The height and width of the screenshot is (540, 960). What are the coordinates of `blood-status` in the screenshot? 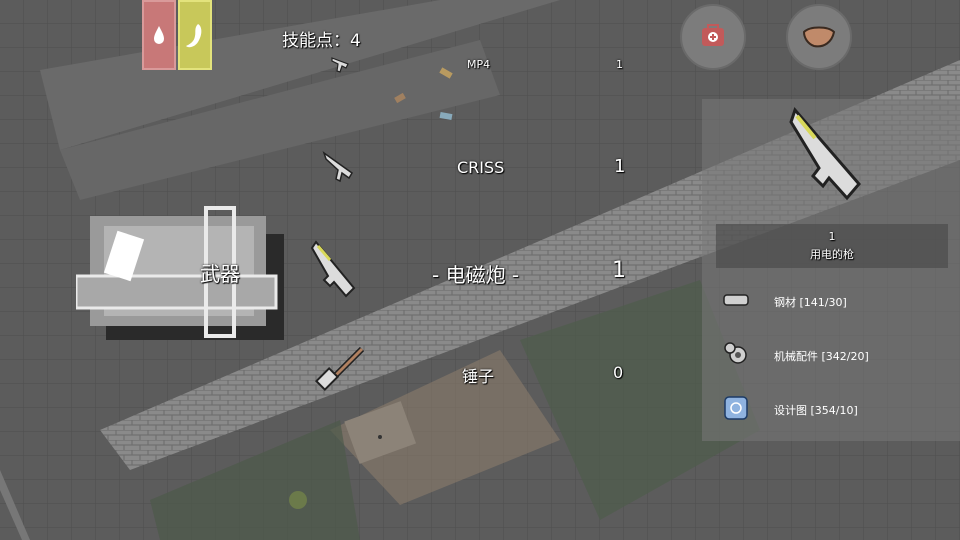 It's located at (159, 35).